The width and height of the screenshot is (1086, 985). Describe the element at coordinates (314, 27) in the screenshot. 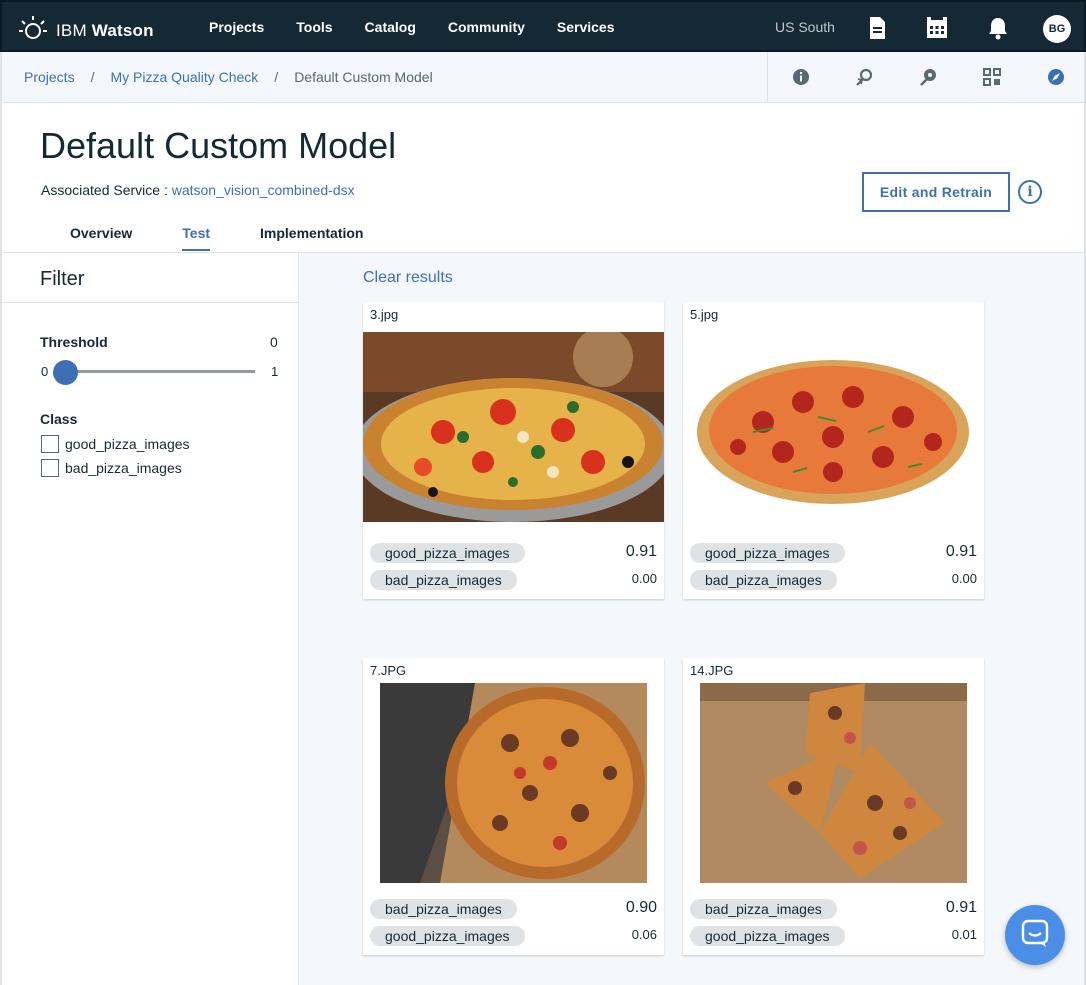

I see `nav-tools: Tools` at that location.